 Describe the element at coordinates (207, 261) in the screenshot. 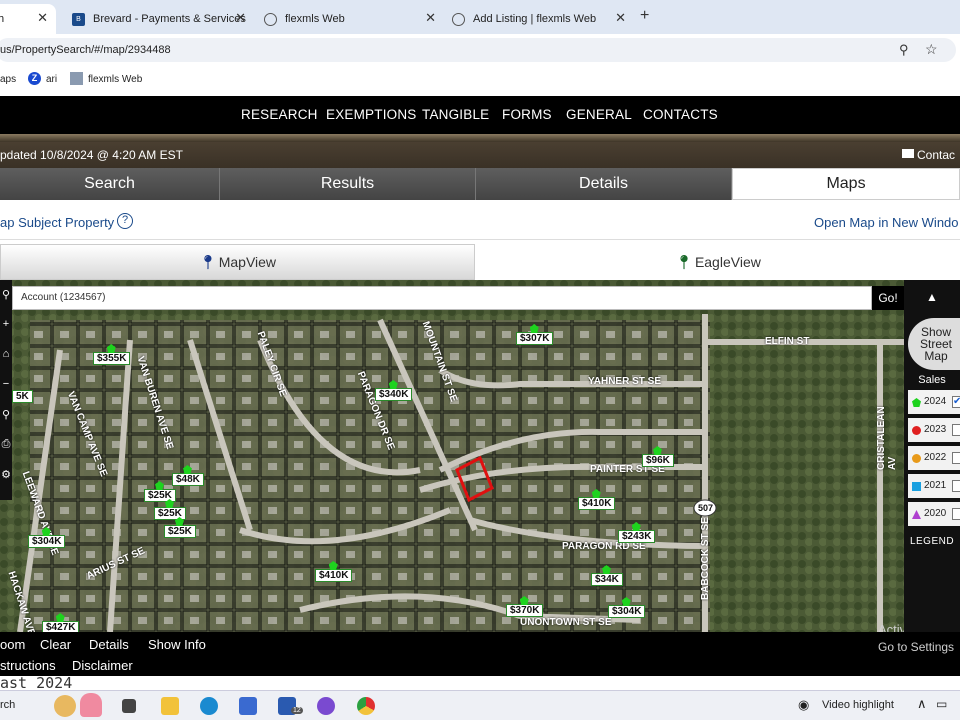

I see `map-pin-icon: 📍︎` at that location.